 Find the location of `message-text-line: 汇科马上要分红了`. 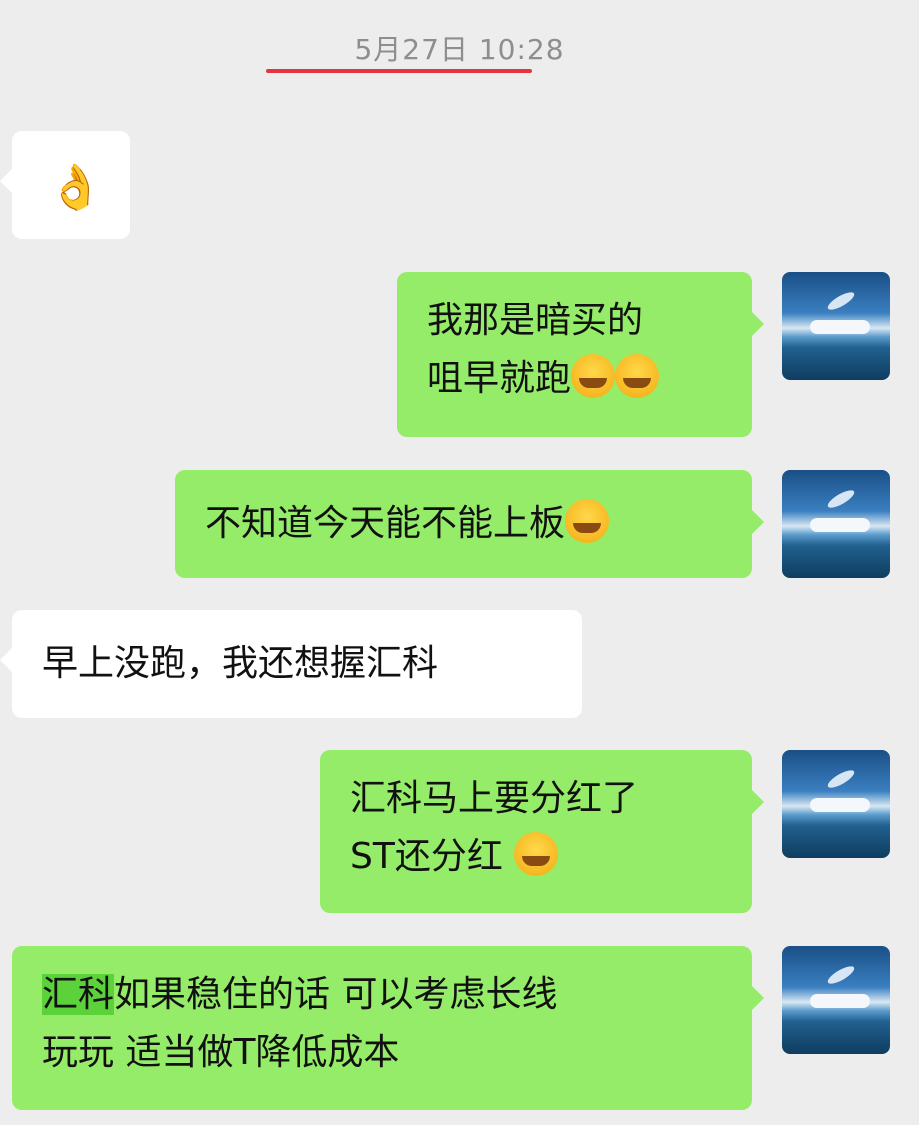

message-text-line: 汇科马上要分红了 is located at coordinates (494, 798).